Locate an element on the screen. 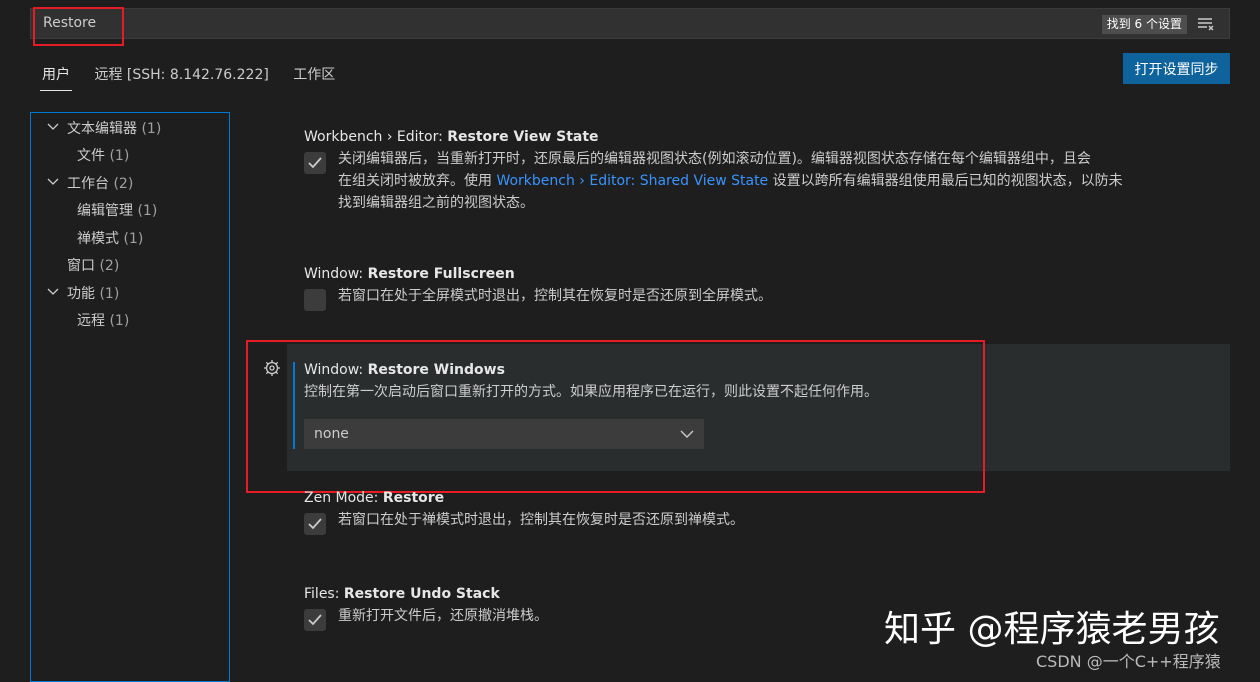 The height and width of the screenshot is (682, 1260). toc-item-remote: 远程 (1) is located at coordinates (103, 320).